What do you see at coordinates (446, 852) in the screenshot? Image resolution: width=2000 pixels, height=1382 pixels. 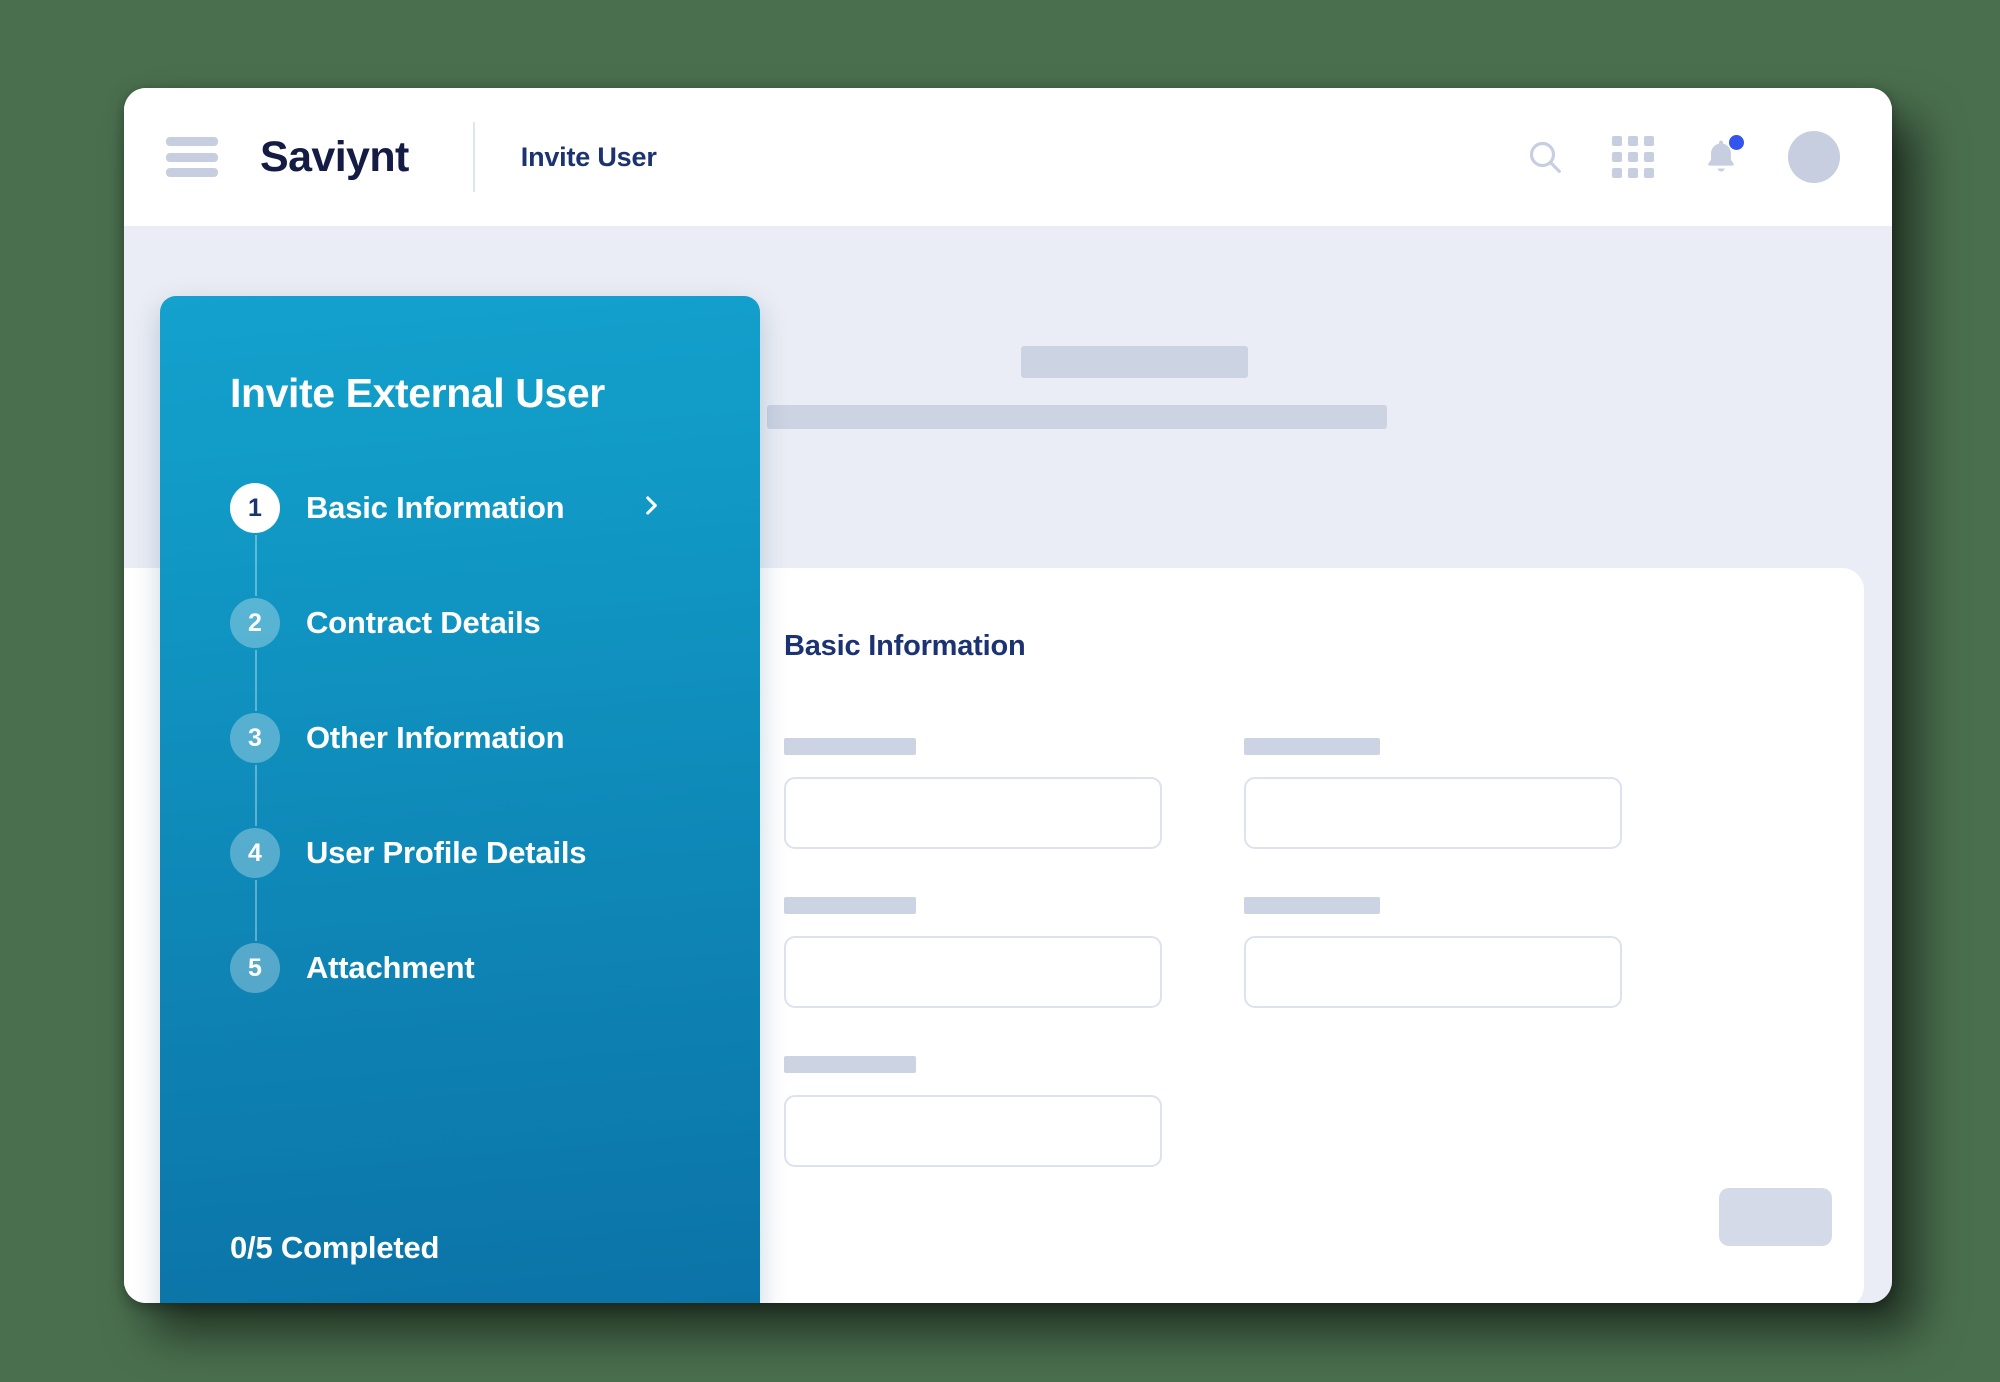 I see `step-label: User Profile Details` at bounding box center [446, 852].